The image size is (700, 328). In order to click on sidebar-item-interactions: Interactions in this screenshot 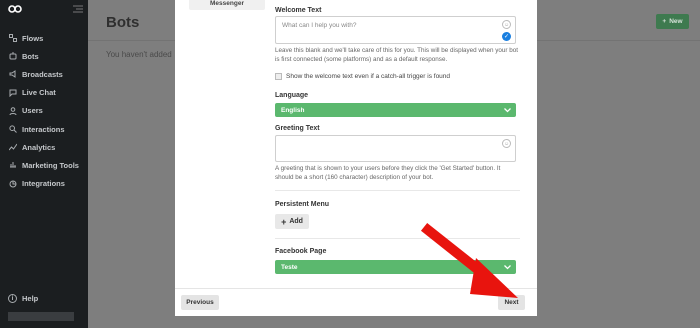, I will do `click(44, 129)`.